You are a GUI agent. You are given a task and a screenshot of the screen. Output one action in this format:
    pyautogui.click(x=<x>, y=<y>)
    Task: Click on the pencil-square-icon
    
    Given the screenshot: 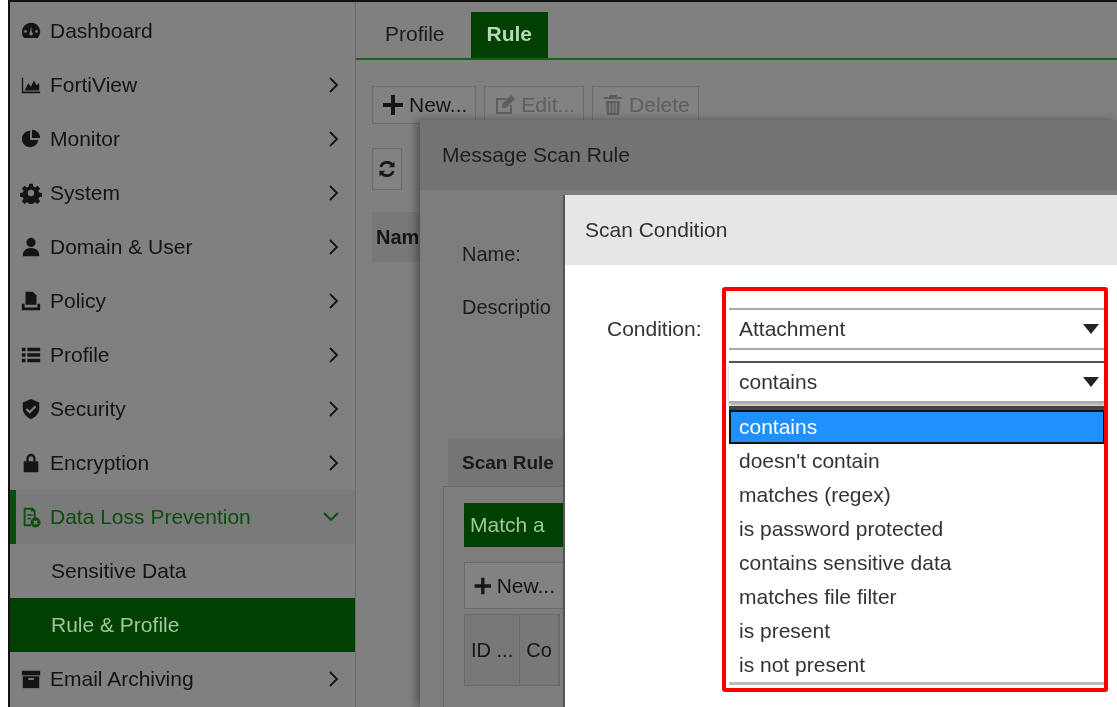 What is the action you would take?
    pyautogui.click(x=505, y=105)
    